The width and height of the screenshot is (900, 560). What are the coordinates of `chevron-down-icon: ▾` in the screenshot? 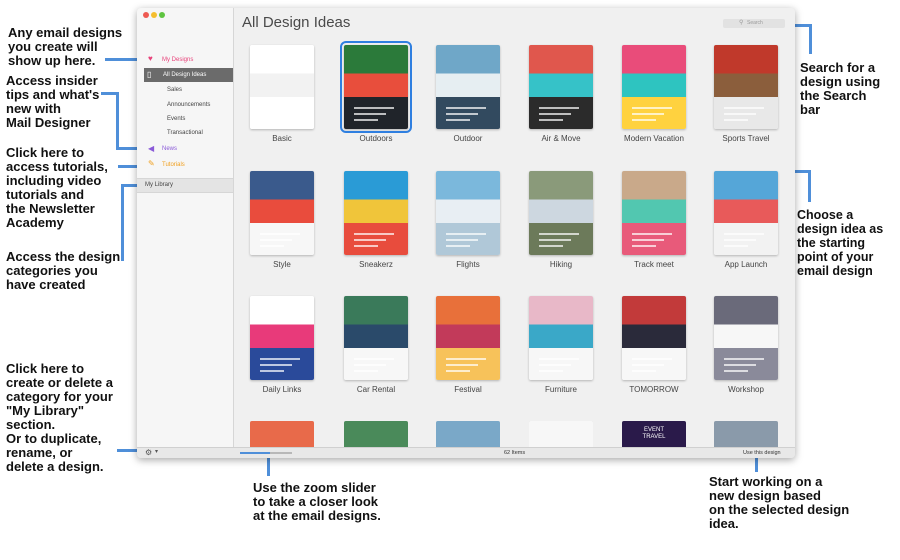 It's located at (156, 451).